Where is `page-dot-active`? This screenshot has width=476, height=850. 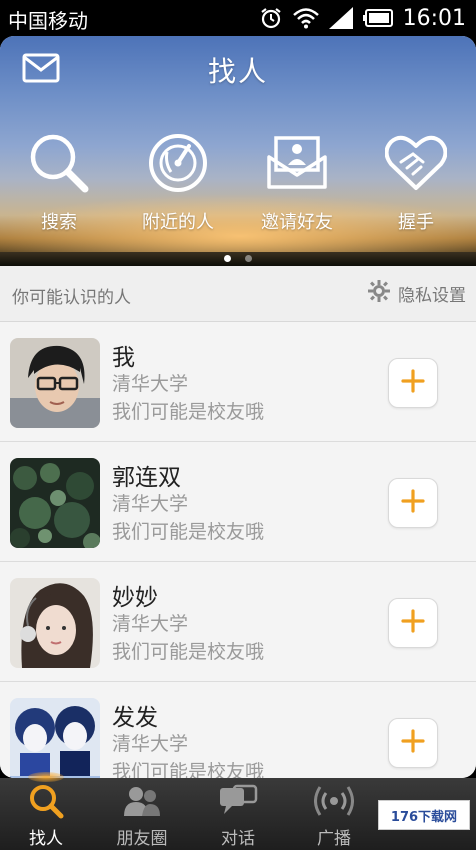
page-dot-active is located at coordinates (228, 258).